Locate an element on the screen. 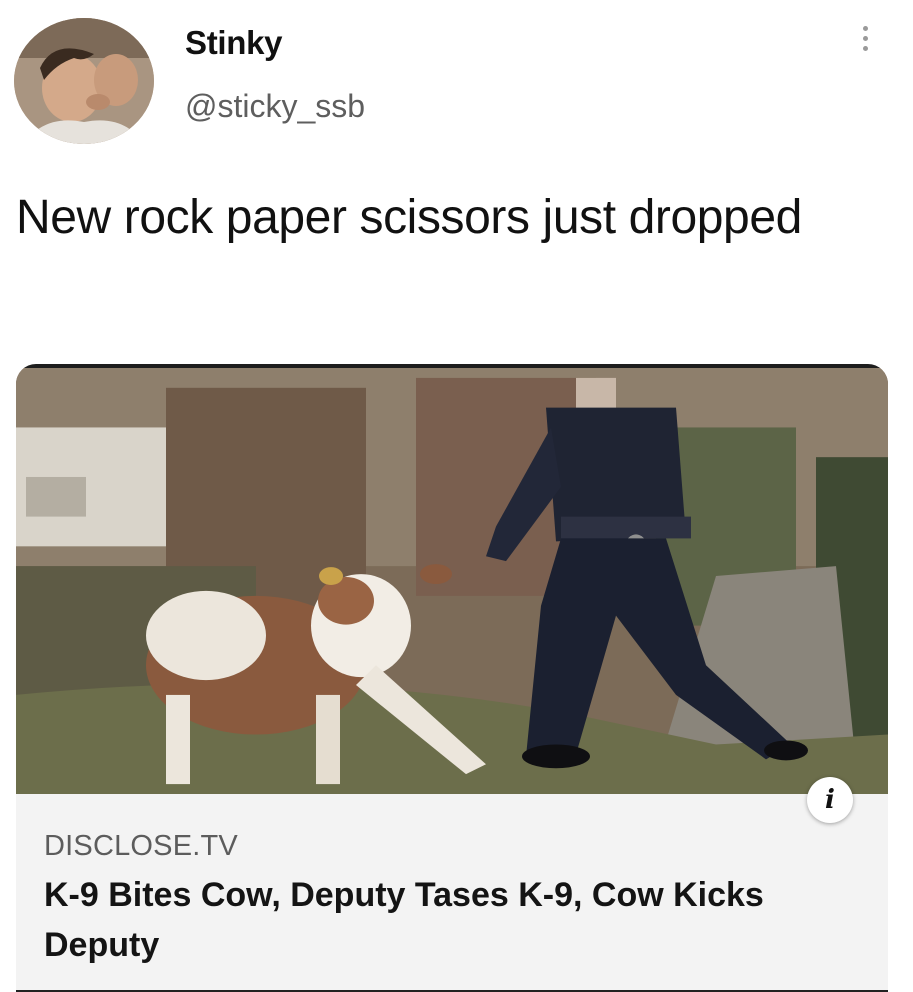 The height and width of the screenshot is (992, 913). more-vertical-icon is located at coordinates (865, 46).